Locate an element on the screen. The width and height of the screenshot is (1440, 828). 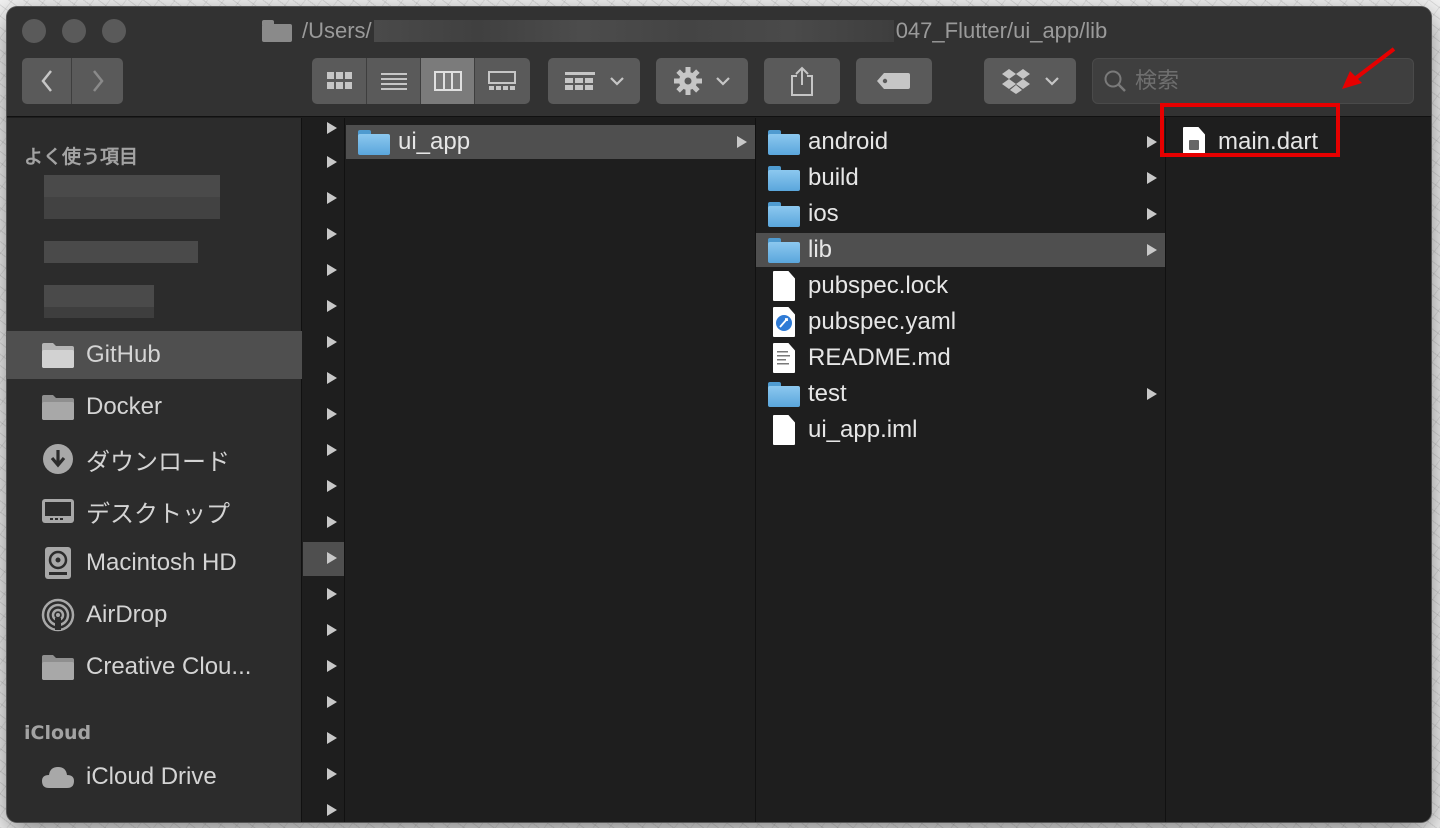
icon-view-button is located at coordinates (340, 81).